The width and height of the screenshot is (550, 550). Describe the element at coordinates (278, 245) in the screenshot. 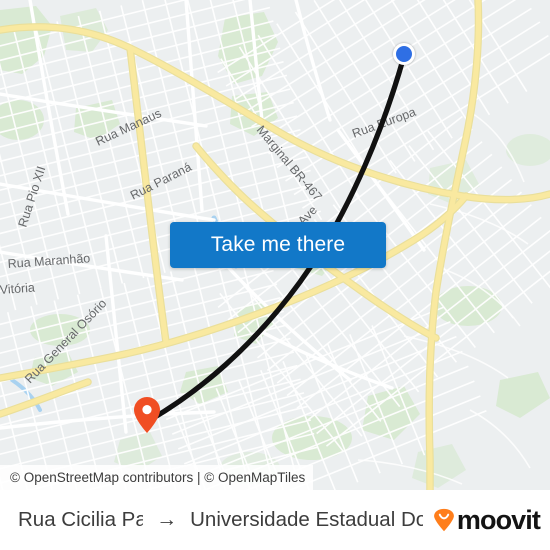

I see `take-me-there-button: Take me there` at that location.